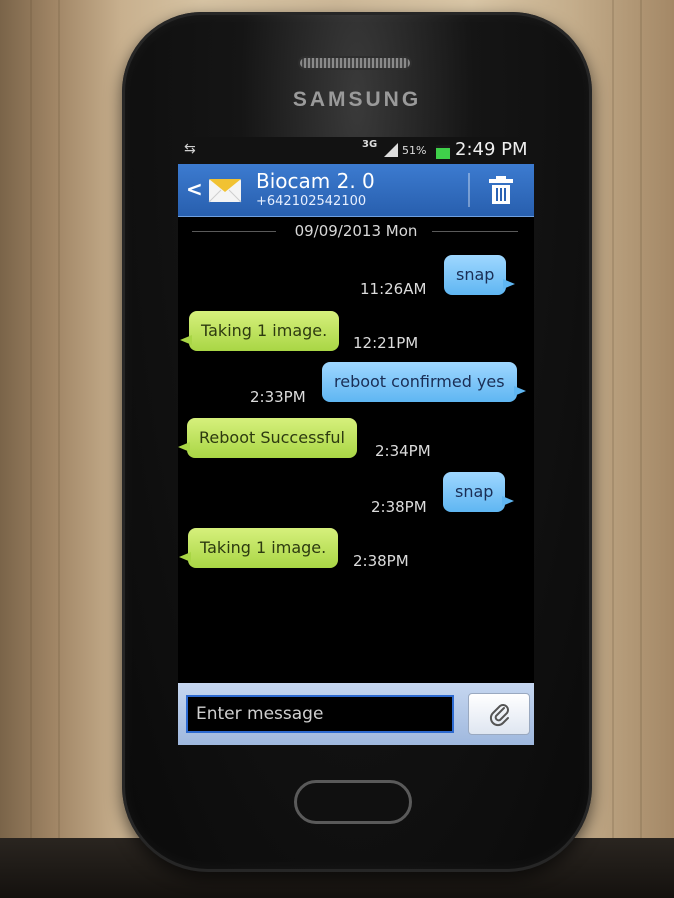  I want to click on paperclip-icon, so click(499, 715).